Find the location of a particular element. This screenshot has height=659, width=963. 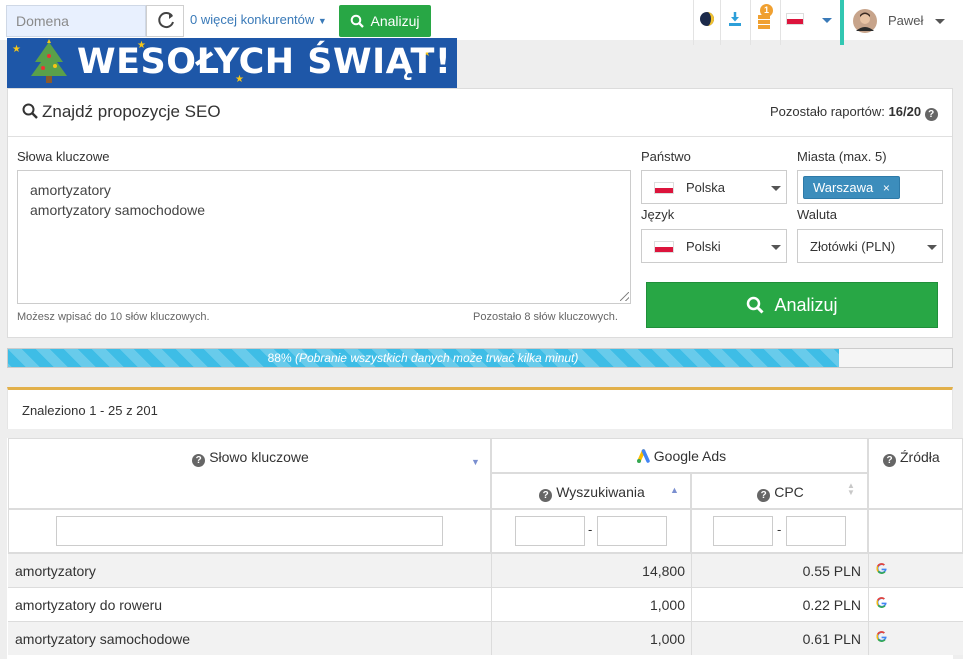

refresh-button is located at coordinates (165, 21).